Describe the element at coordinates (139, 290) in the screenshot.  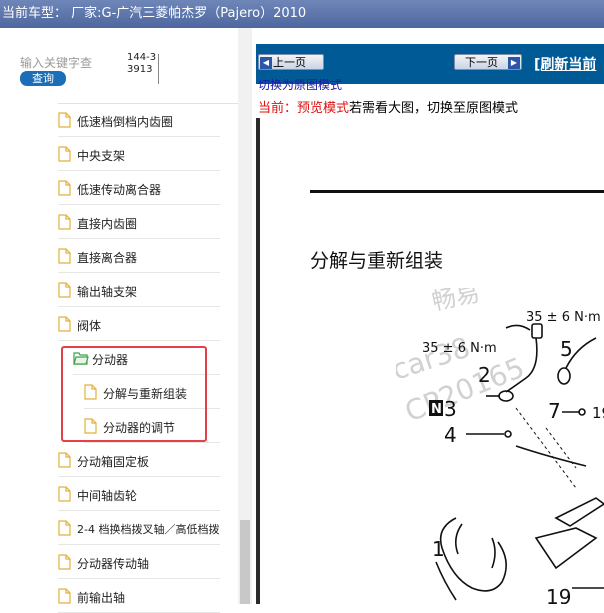
I see `tree-item: 输出轴支架` at that location.